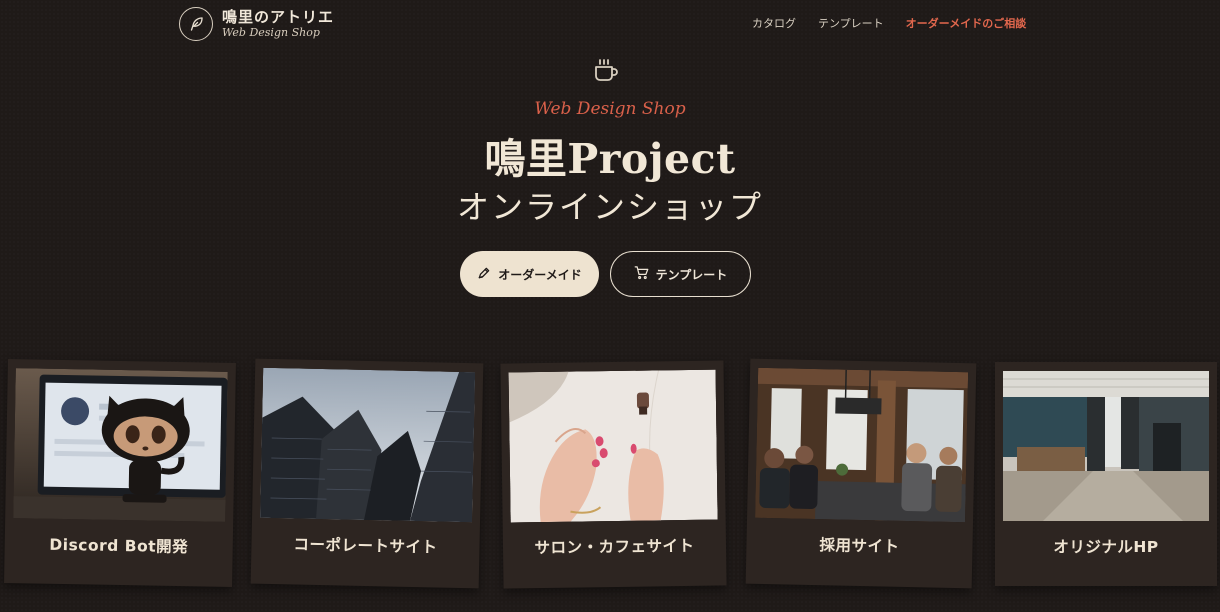  What do you see at coordinates (859, 546) in the screenshot?
I see `card-label: 採用サイト` at bounding box center [859, 546].